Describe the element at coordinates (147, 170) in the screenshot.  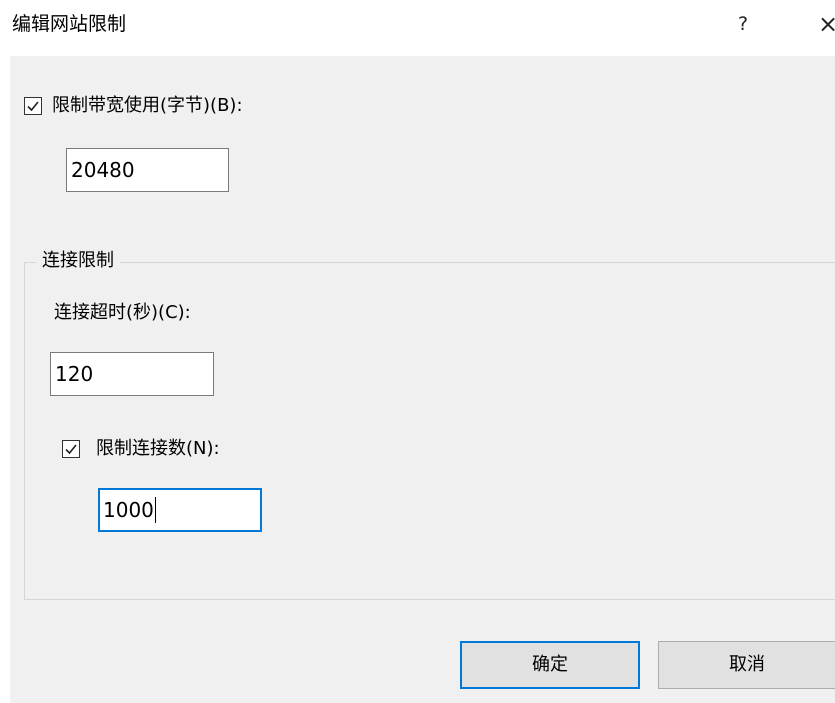
I see `bandwidth-input: 20480` at that location.